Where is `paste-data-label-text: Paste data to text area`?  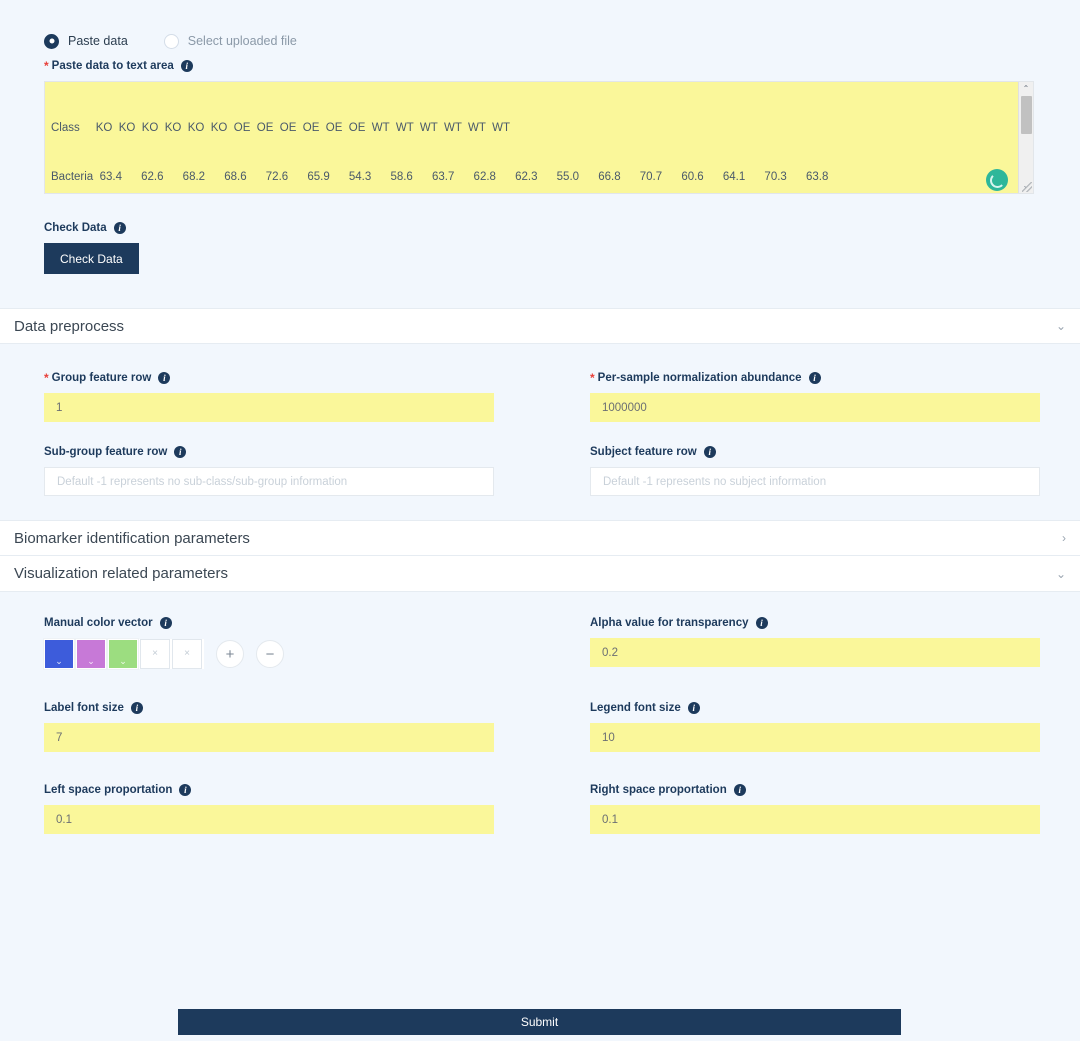 paste-data-label-text: Paste data to text area is located at coordinates (112, 66).